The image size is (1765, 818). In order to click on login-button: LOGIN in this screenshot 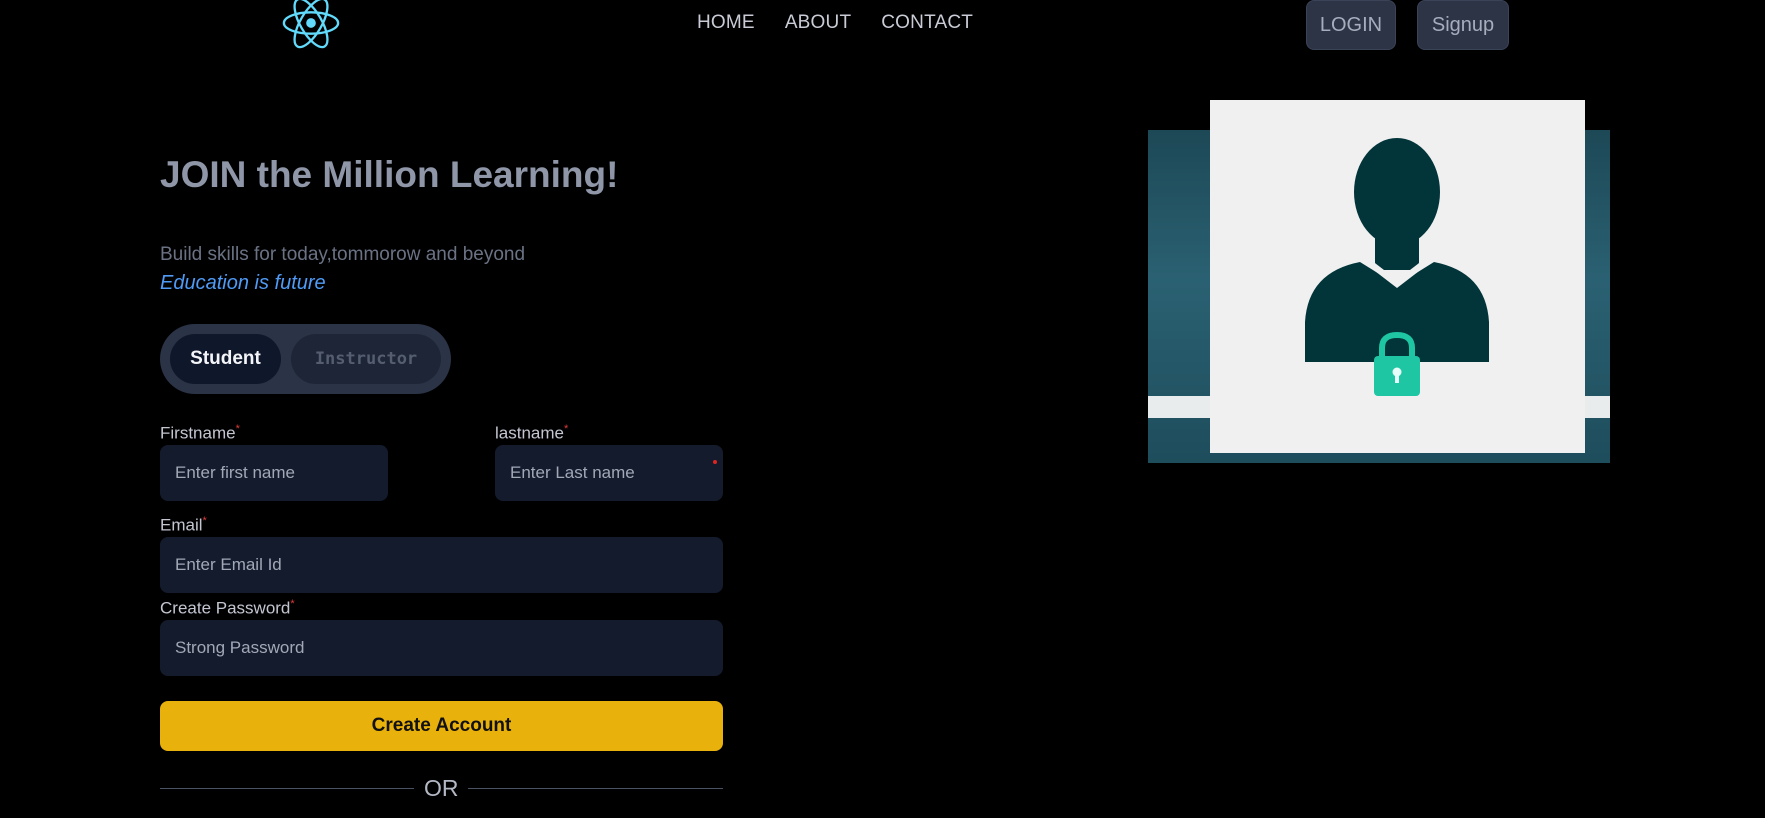, I will do `click(1351, 25)`.